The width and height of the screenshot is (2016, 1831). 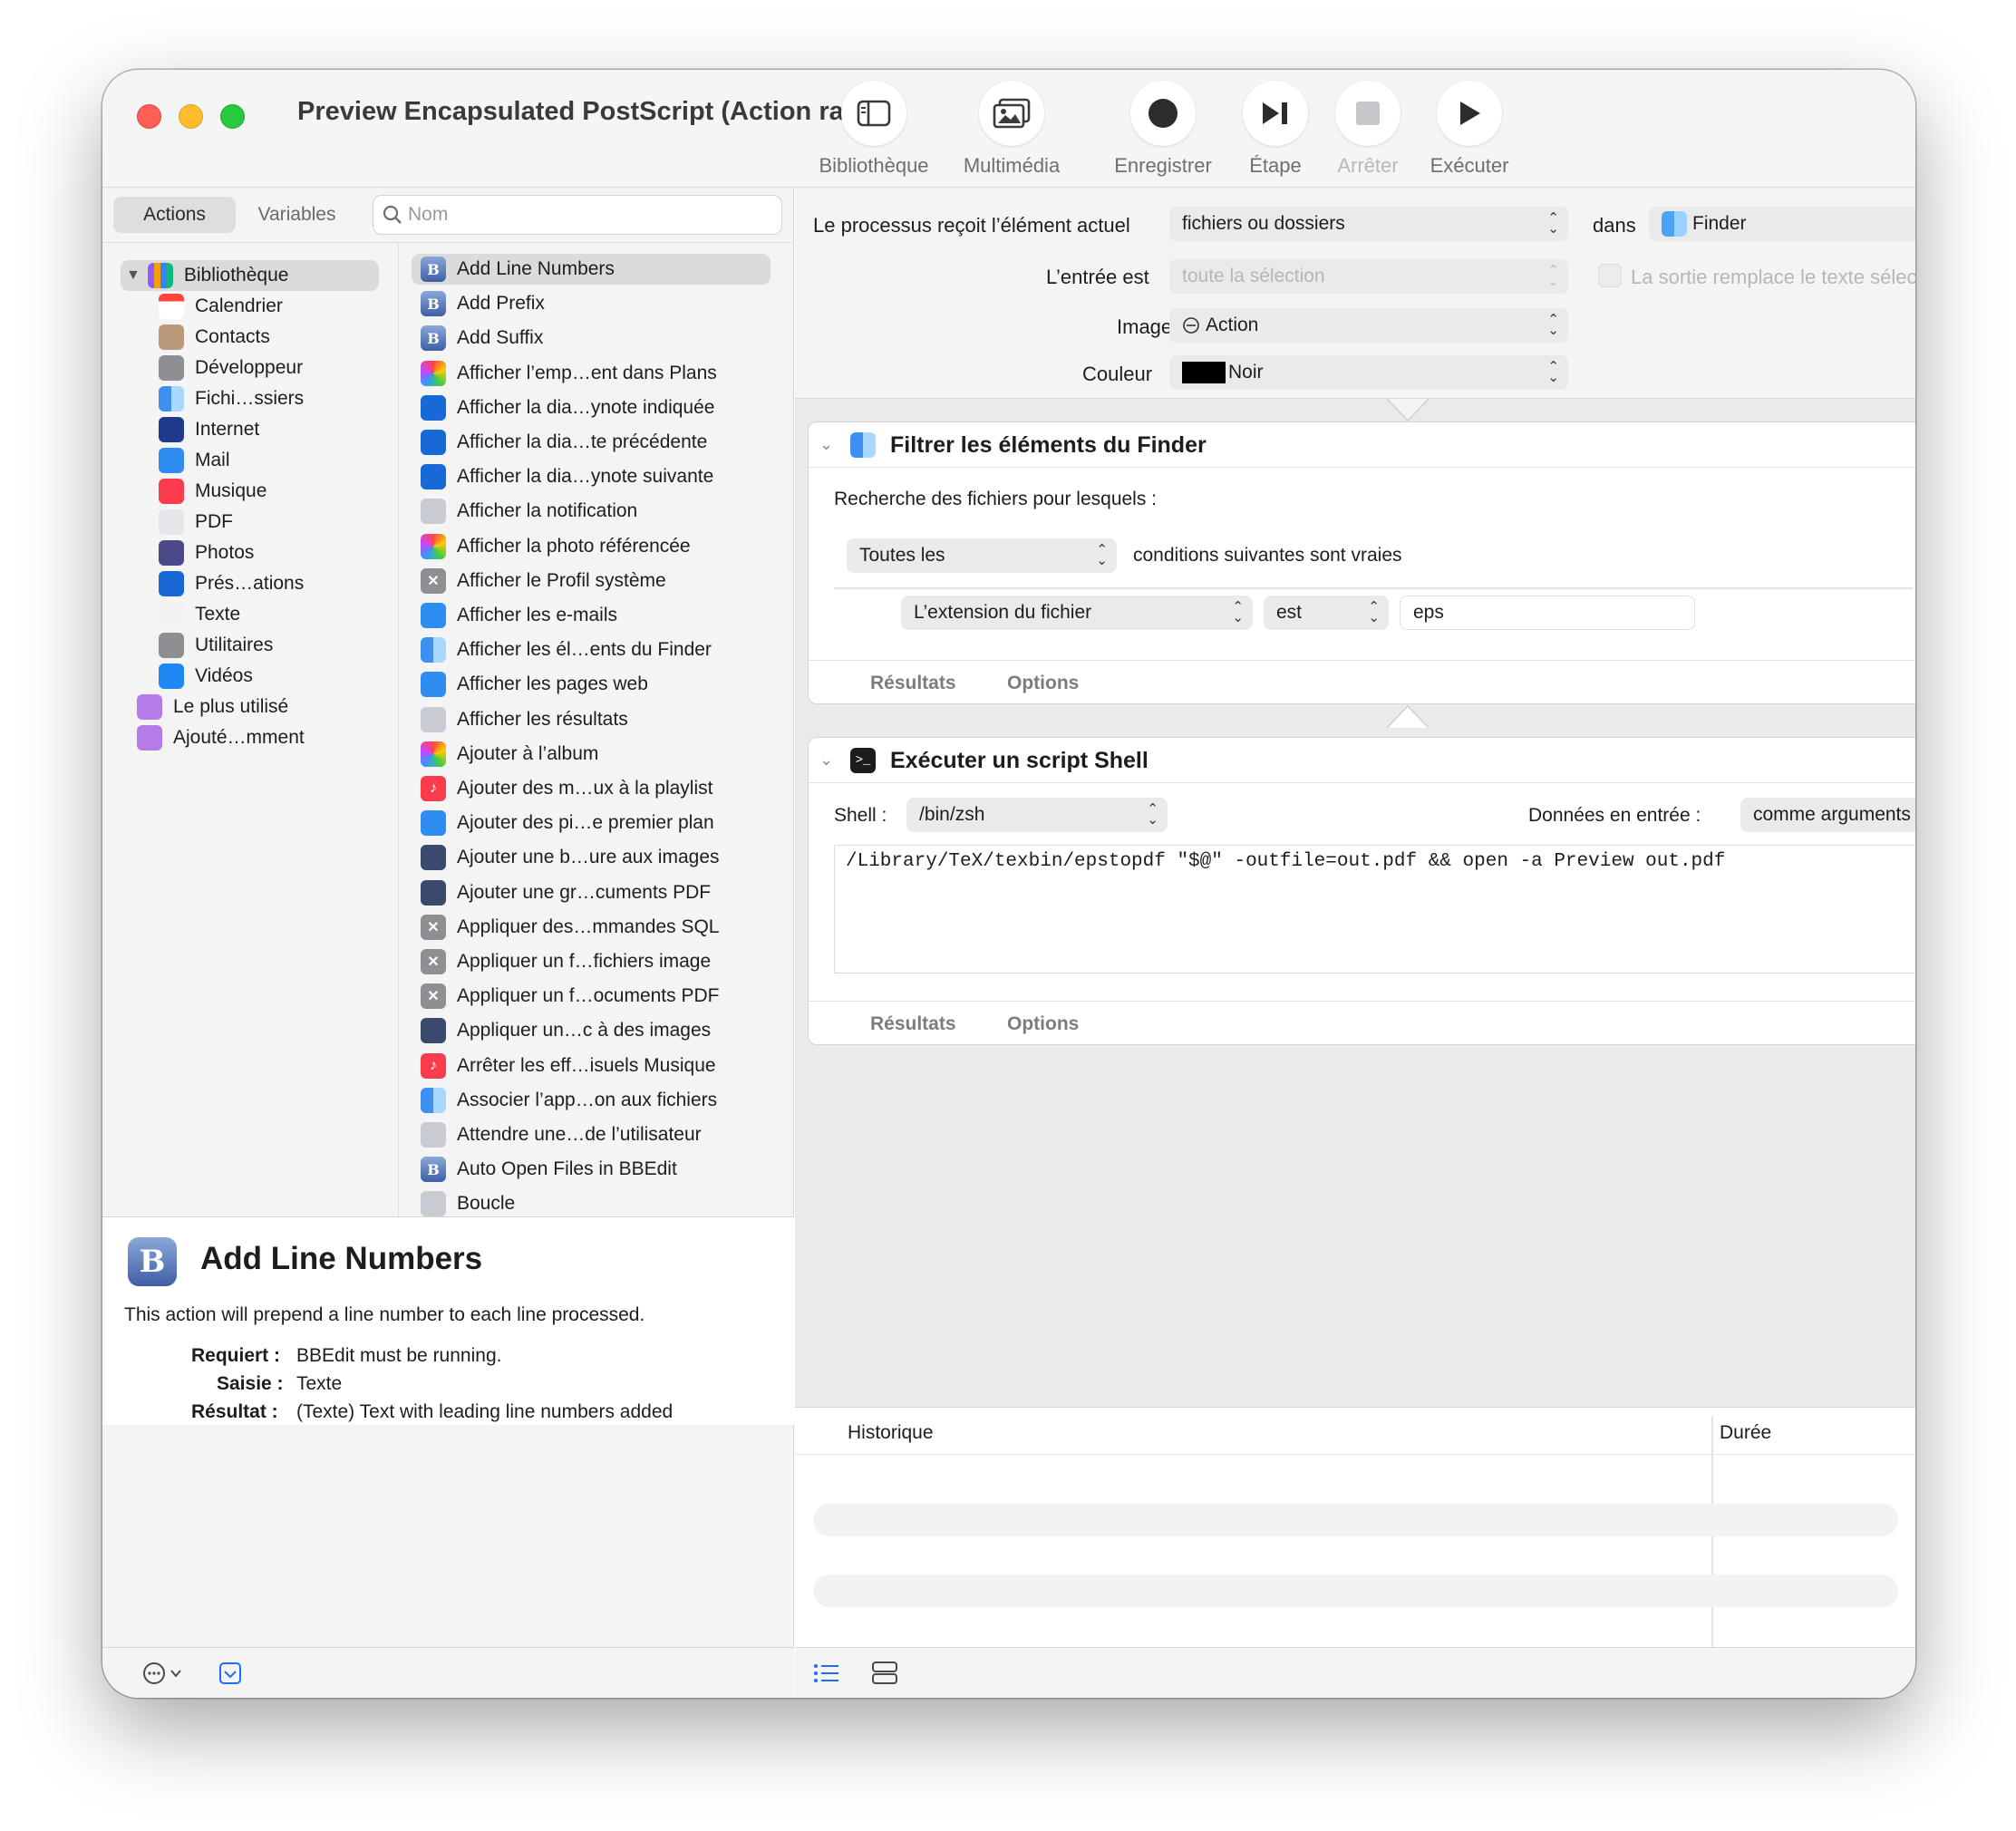 I want to click on action-list-item: Ajouter une gr…cuments PDF, so click(x=562, y=892).